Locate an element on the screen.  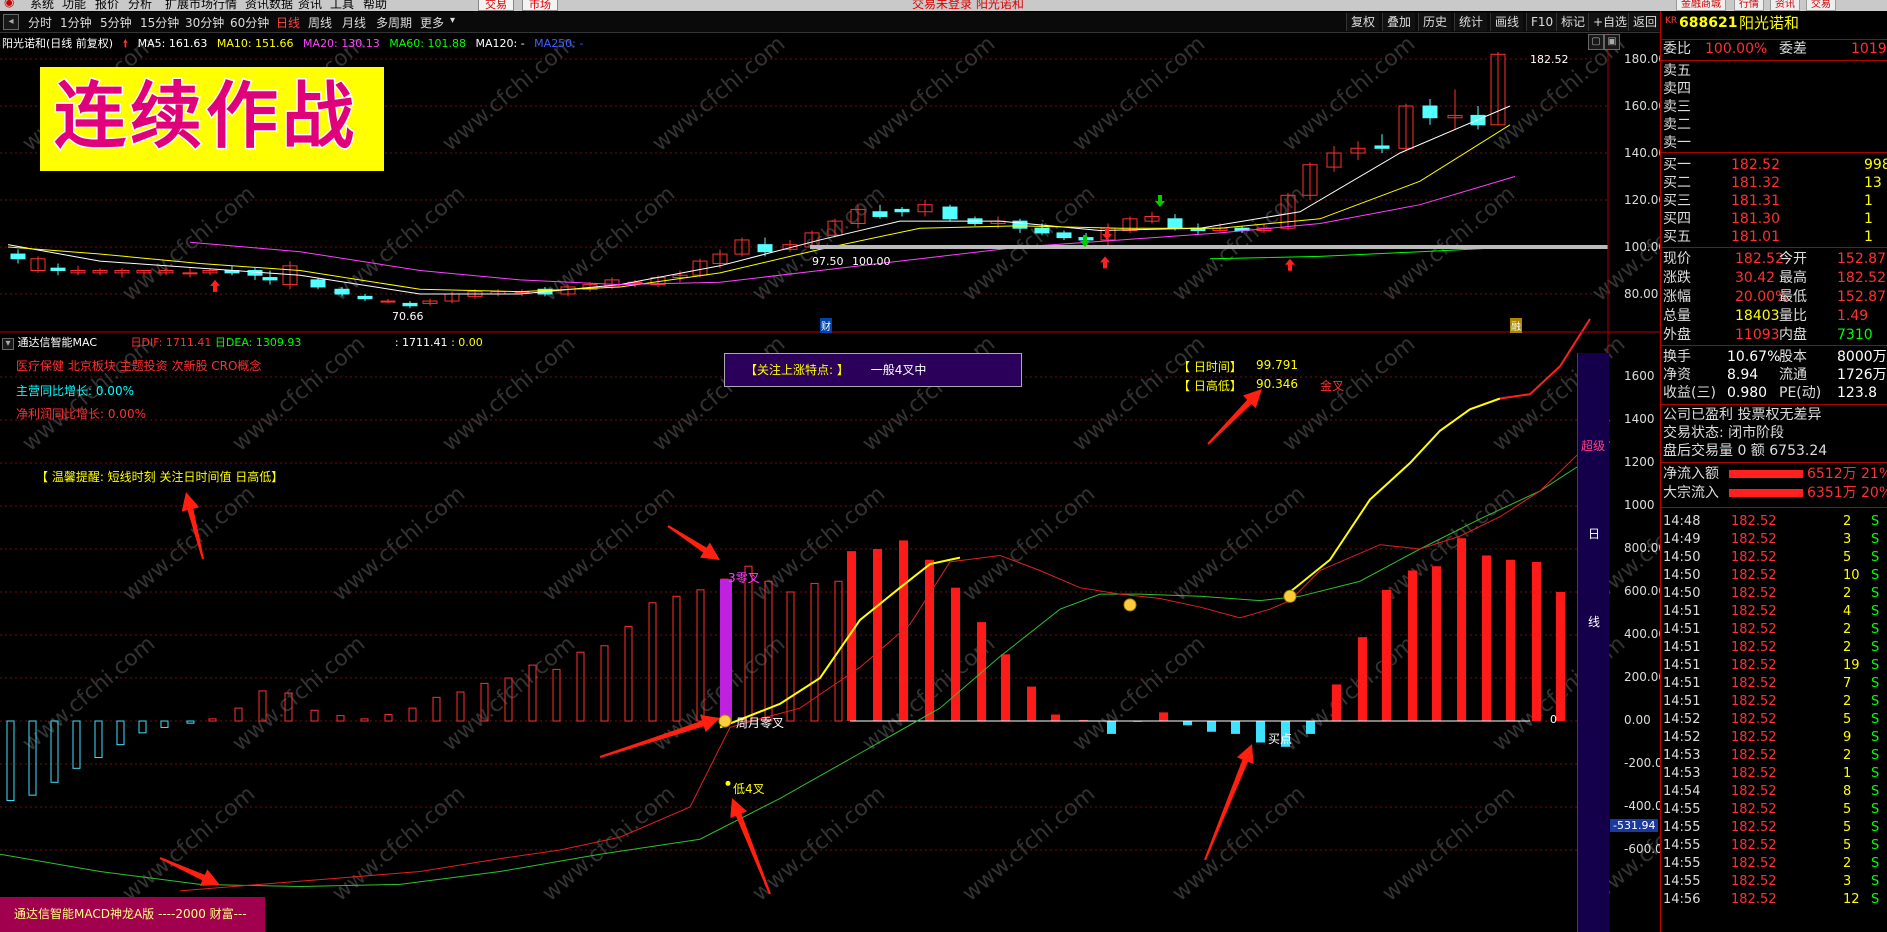
mark-button: 标记 is located at coordinates (1573, 22).